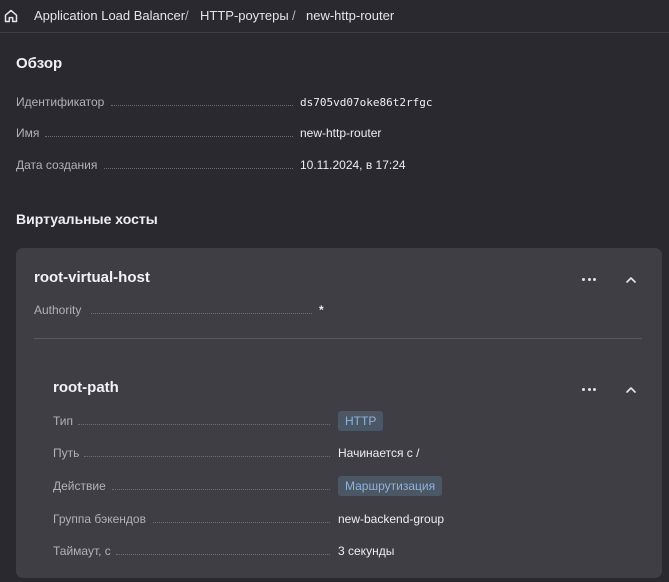 This screenshot has height=582, width=669. Describe the element at coordinates (99, 519) in the screenshot. I see `route-backend-group-label: Группа бэкендов` at that location.